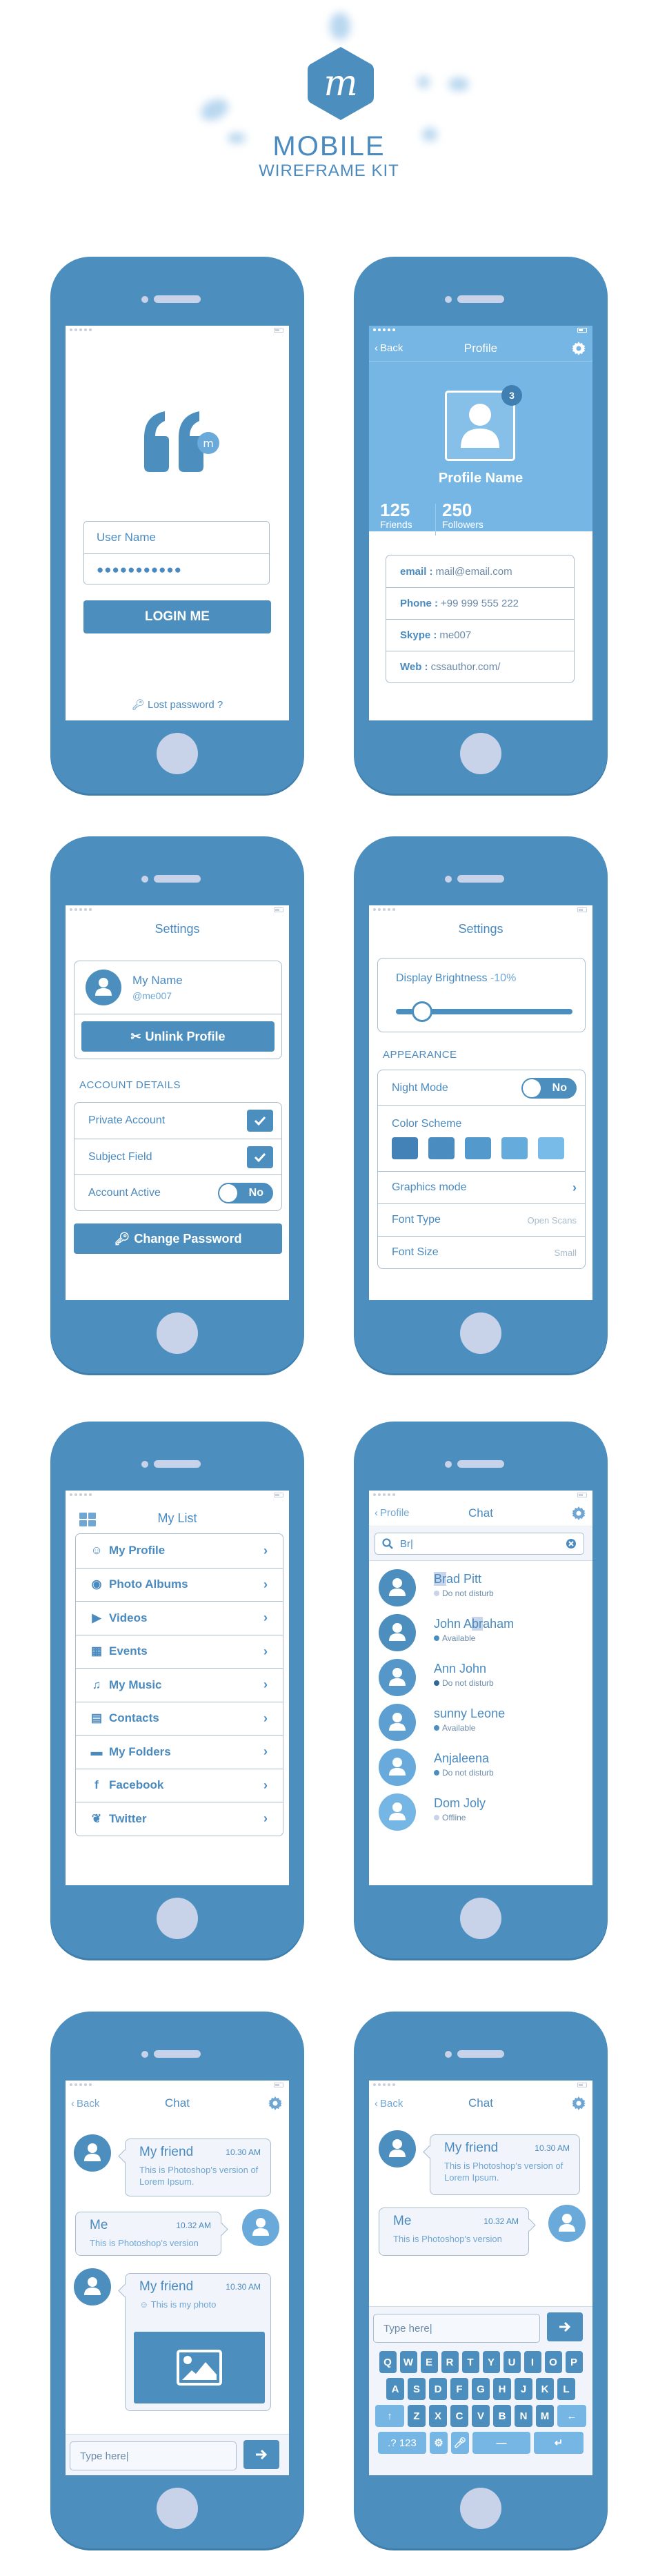 The width and height of the screenshot is (658, 2576). I want to click on lost-password-link: 🔑︎ Lost password ?, so click(177, 704).